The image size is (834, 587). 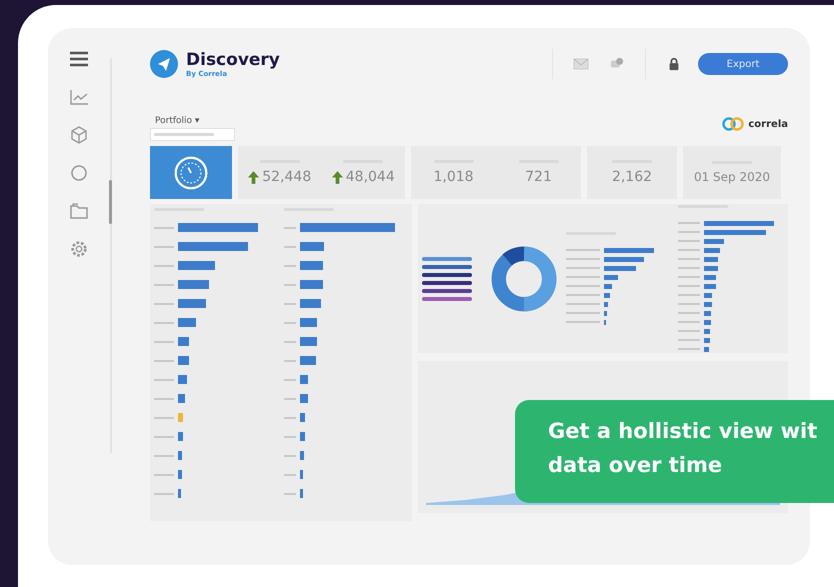 I want to click on settings-icon, so click(x=79, y=249).